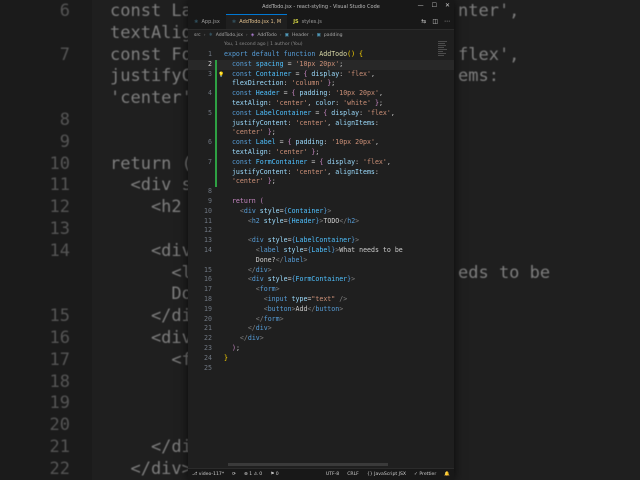 This screenshot has width=640, height=480. I want to click on code-text: </div>, so click(259, 269).